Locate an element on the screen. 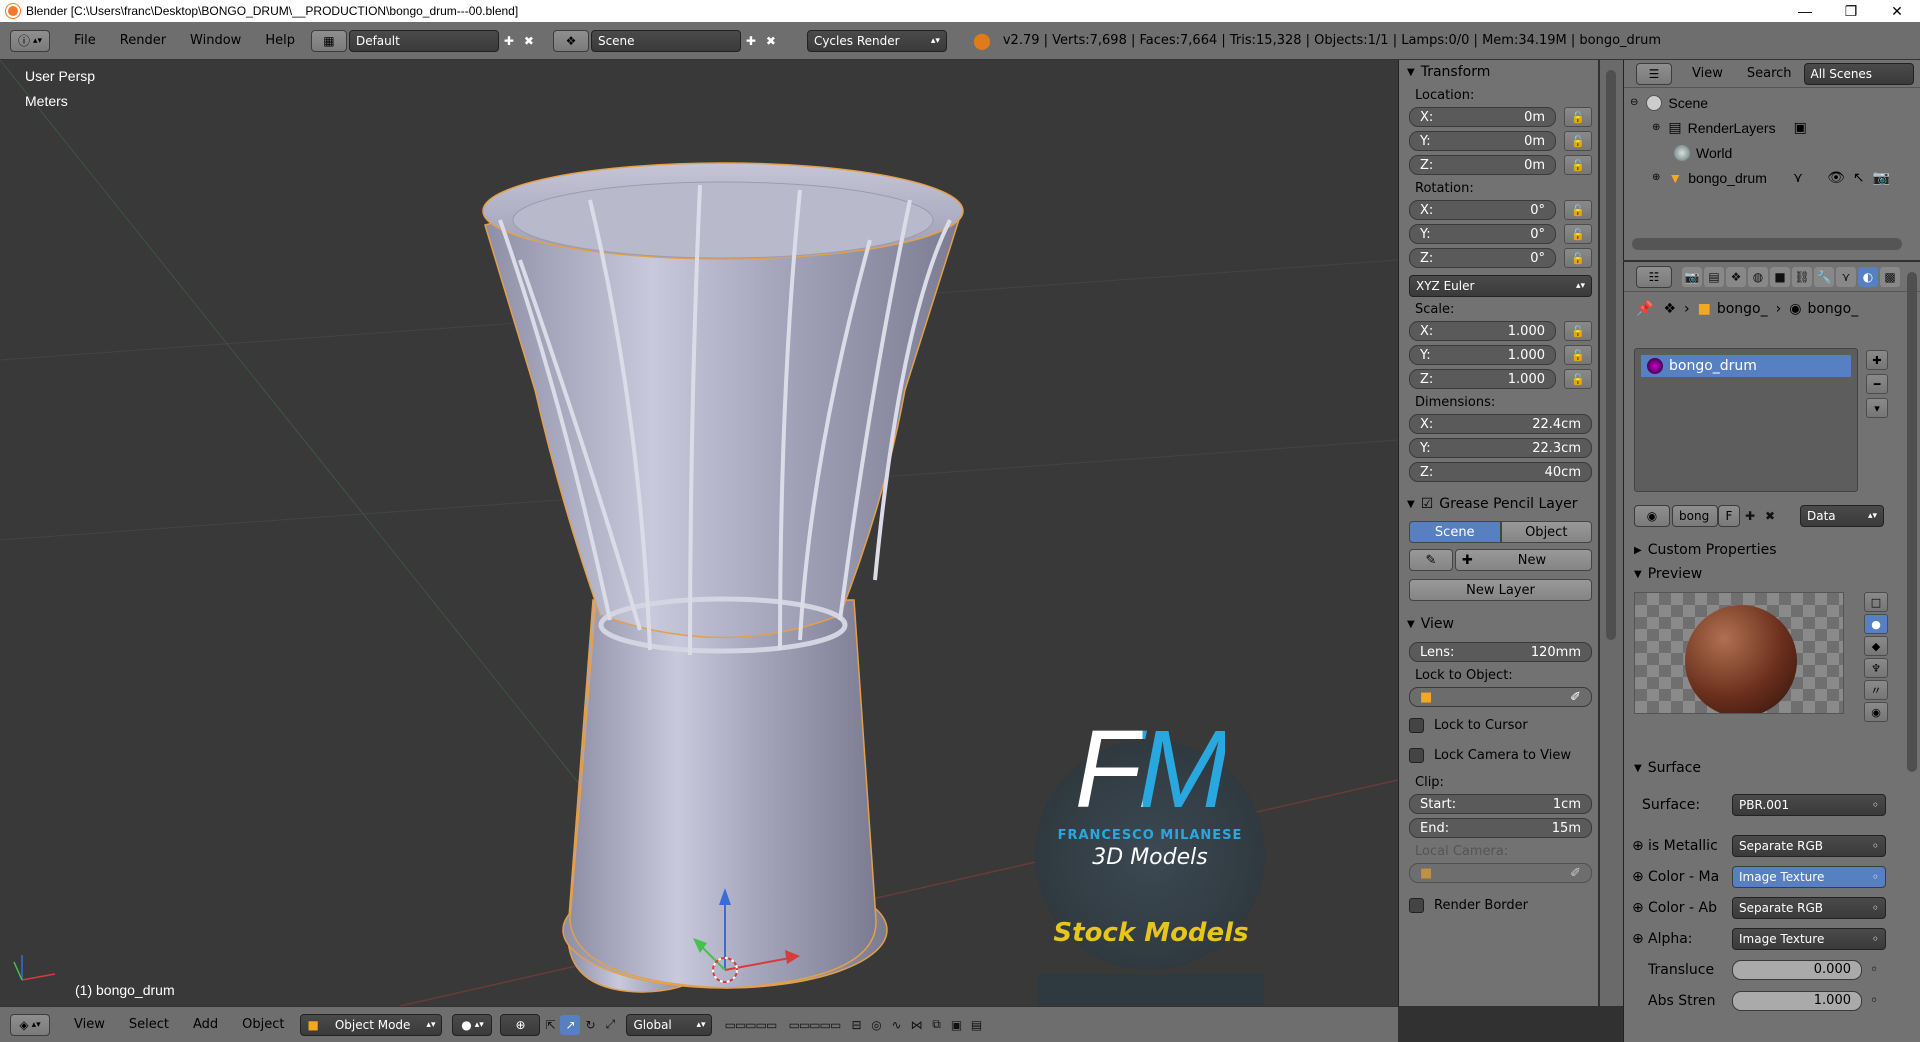  rotation-x-field: X: 0° is located at coordinates (1482, 210).